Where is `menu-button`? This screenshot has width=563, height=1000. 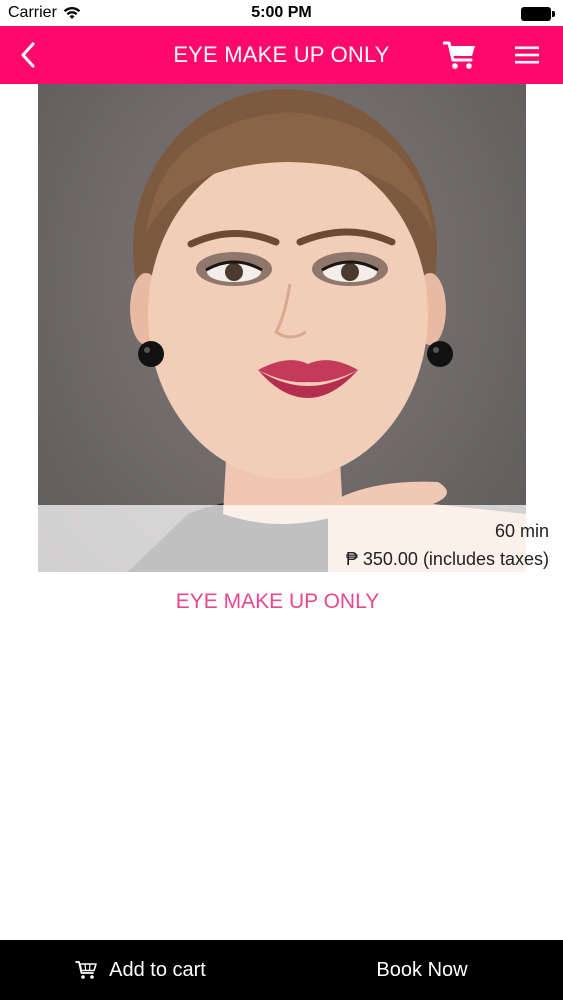 menu-button is located at coordinates (527, 55).